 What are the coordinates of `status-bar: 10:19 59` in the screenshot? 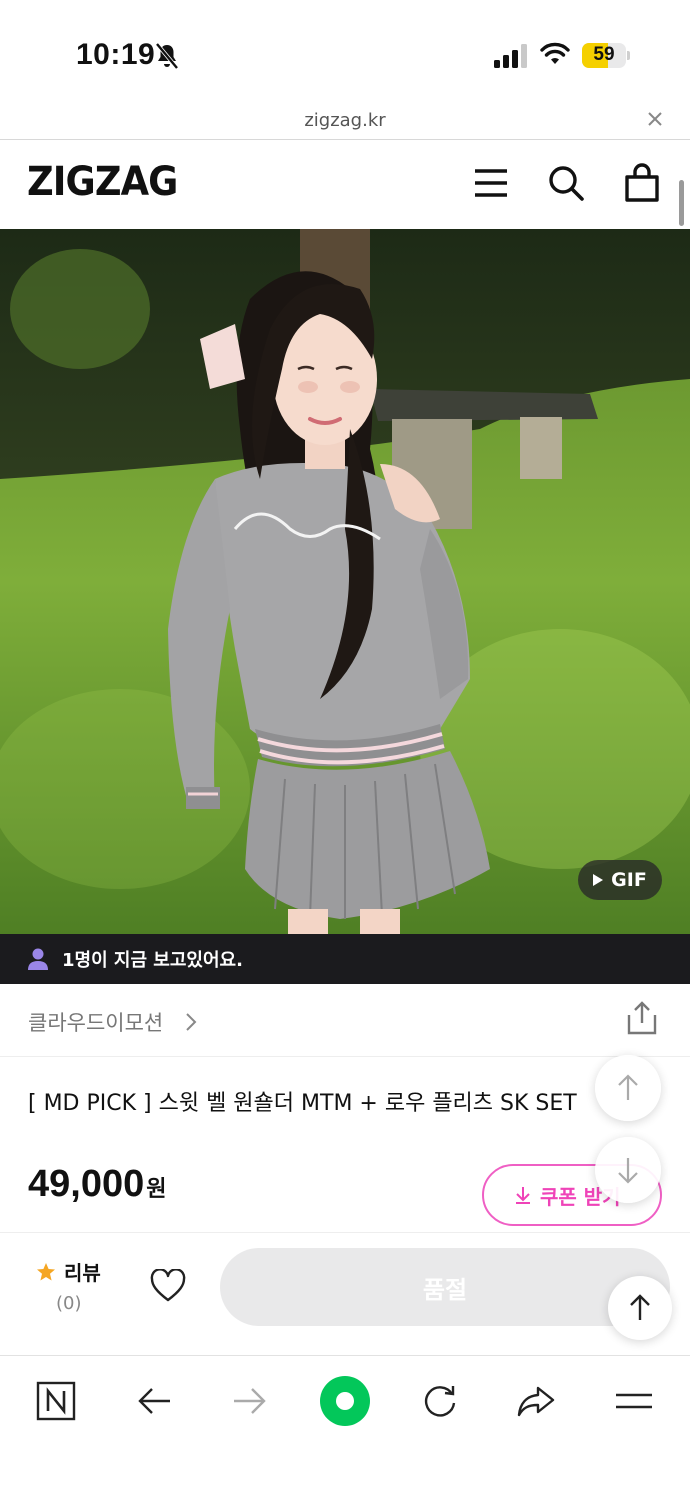 It's located at (345, 50).